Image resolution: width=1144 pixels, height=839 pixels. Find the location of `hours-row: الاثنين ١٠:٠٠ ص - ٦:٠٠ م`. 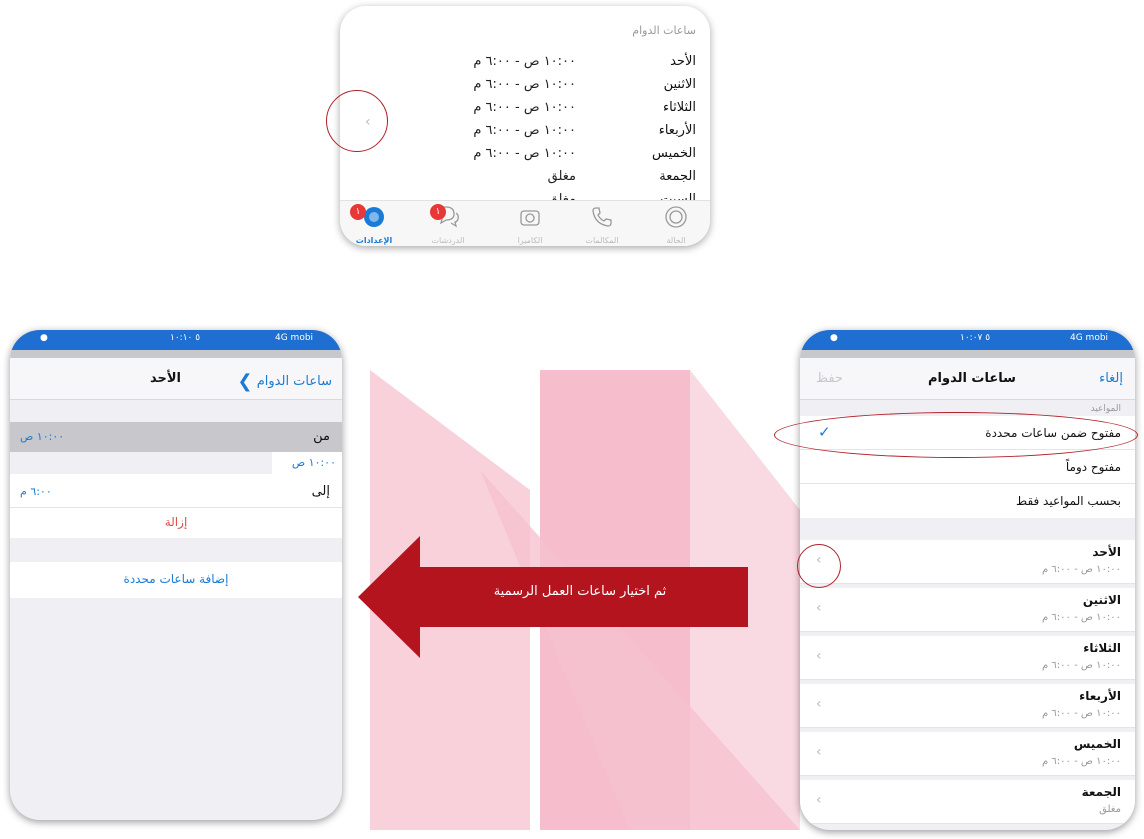

hours-row: الاثنين ١٠:٠٠ ص - ٦:٠٠ م is located at coordinates (536, 86).